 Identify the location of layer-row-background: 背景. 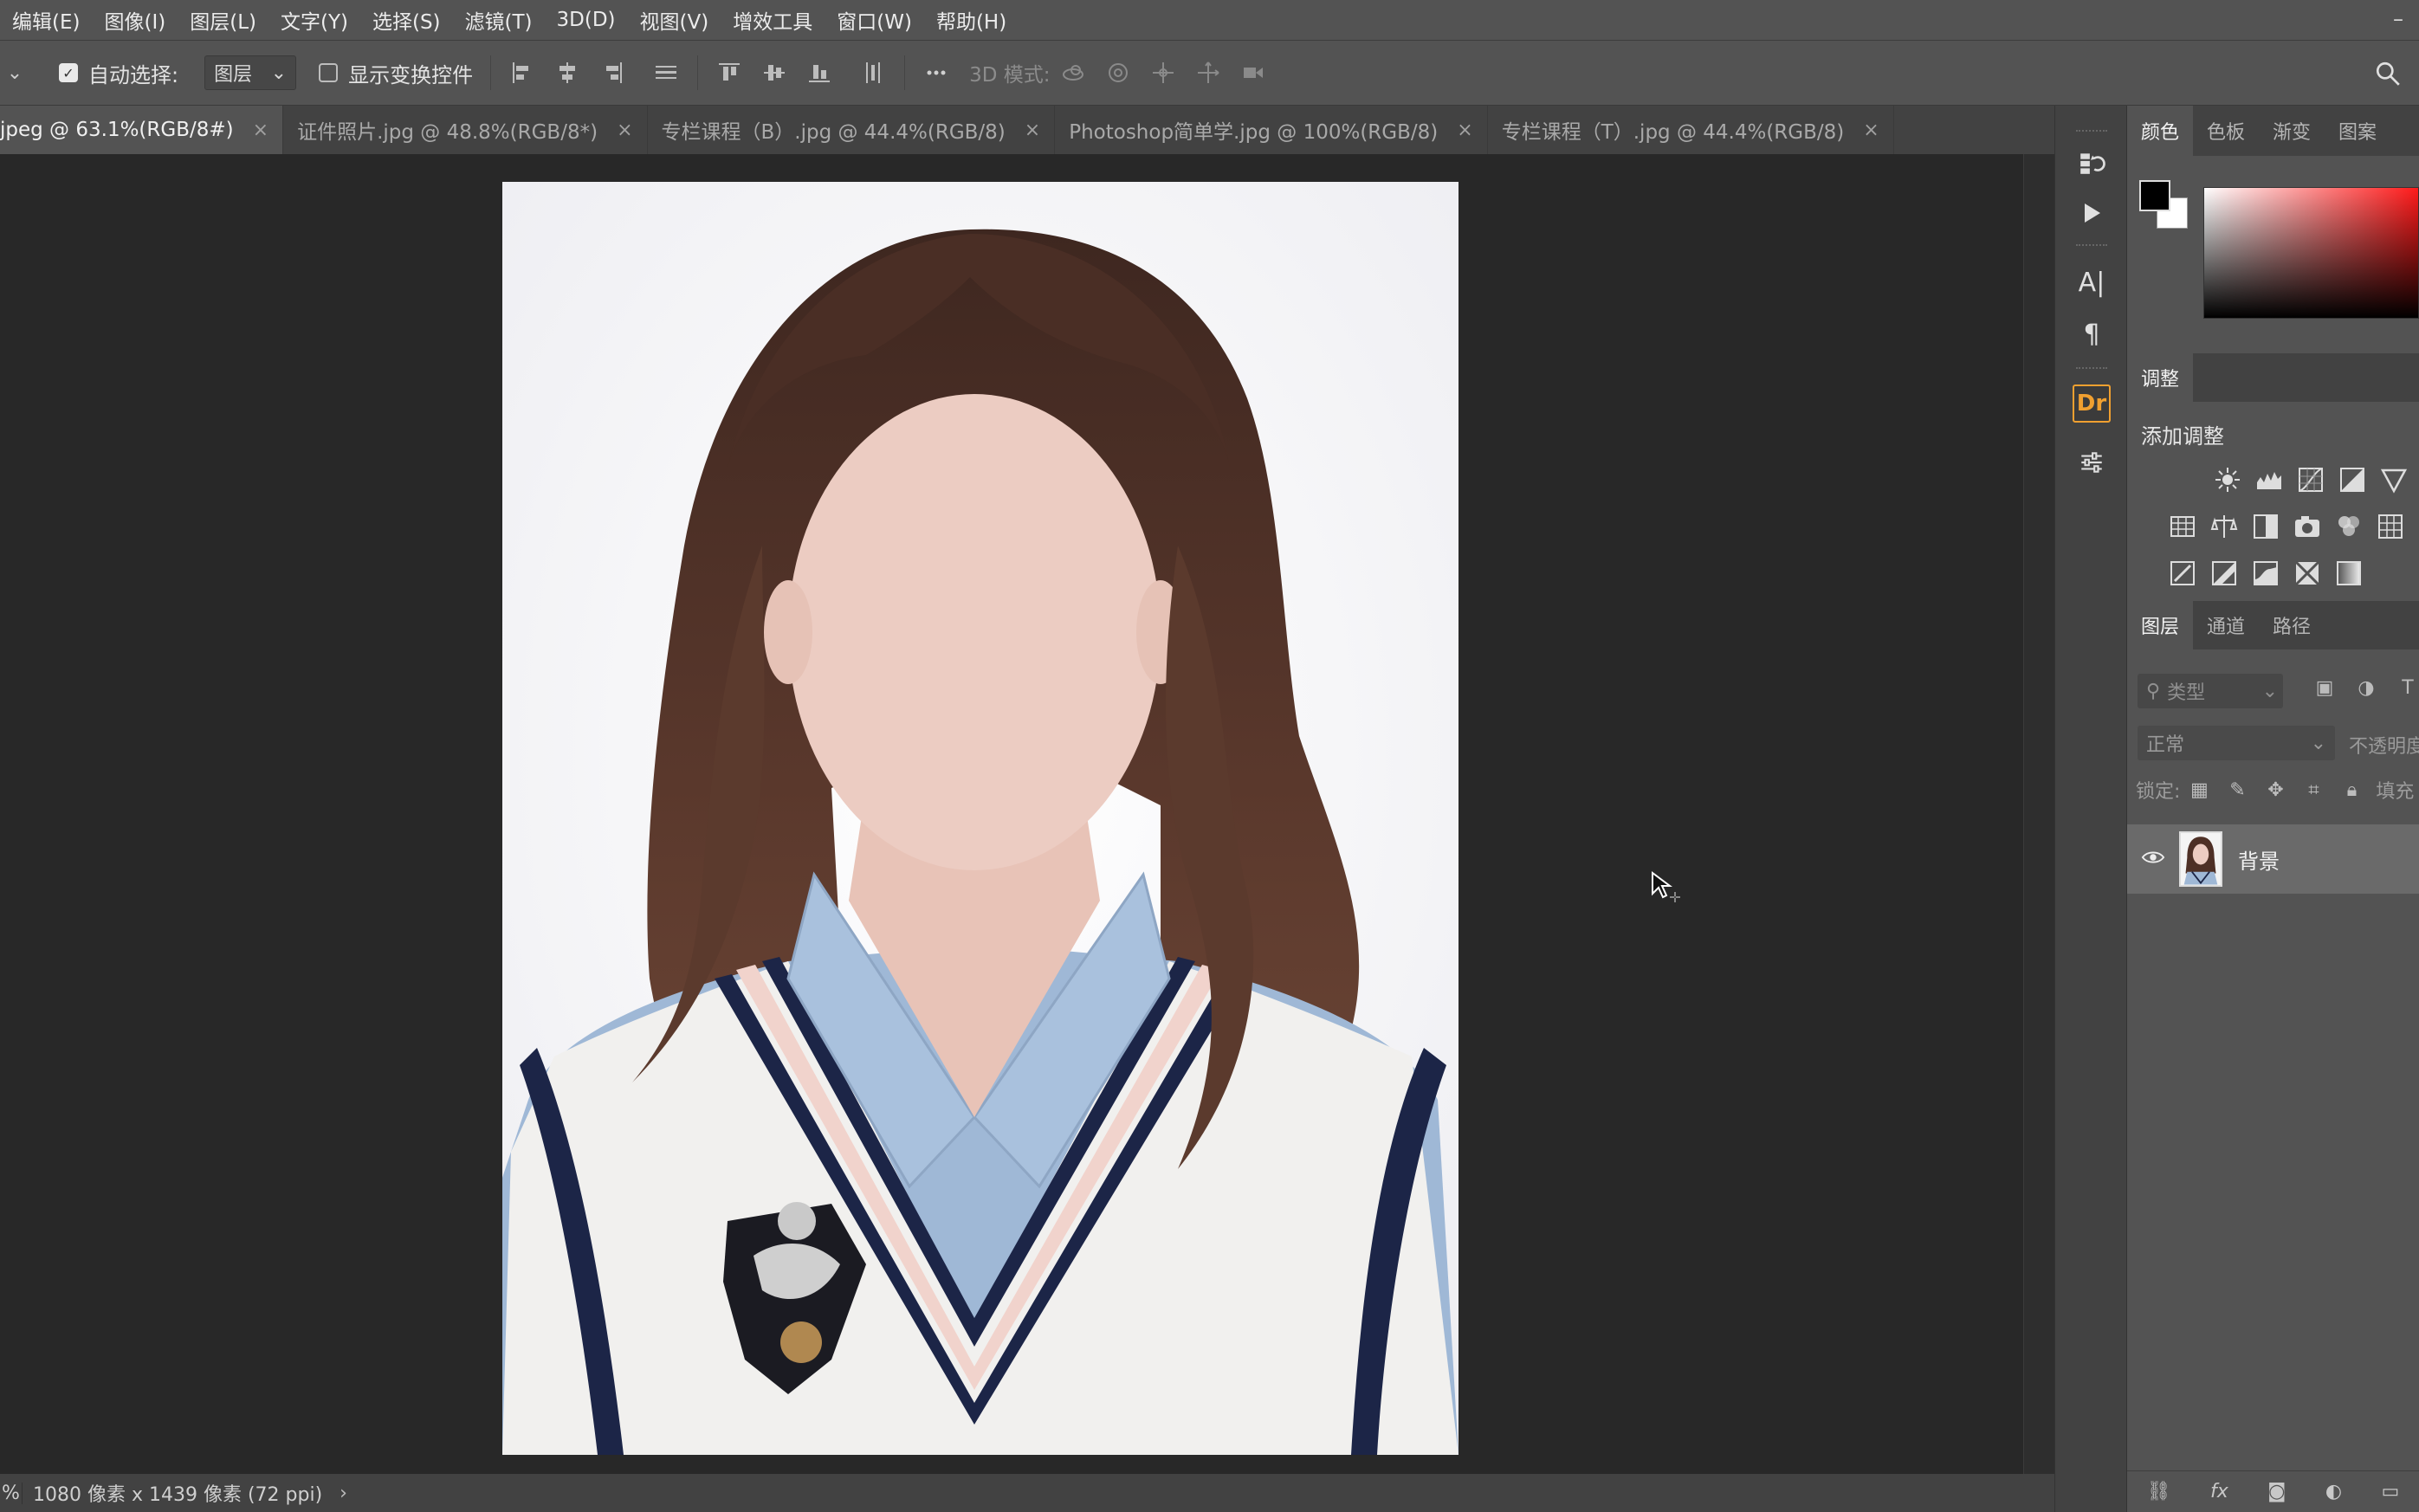
(2273, 859).